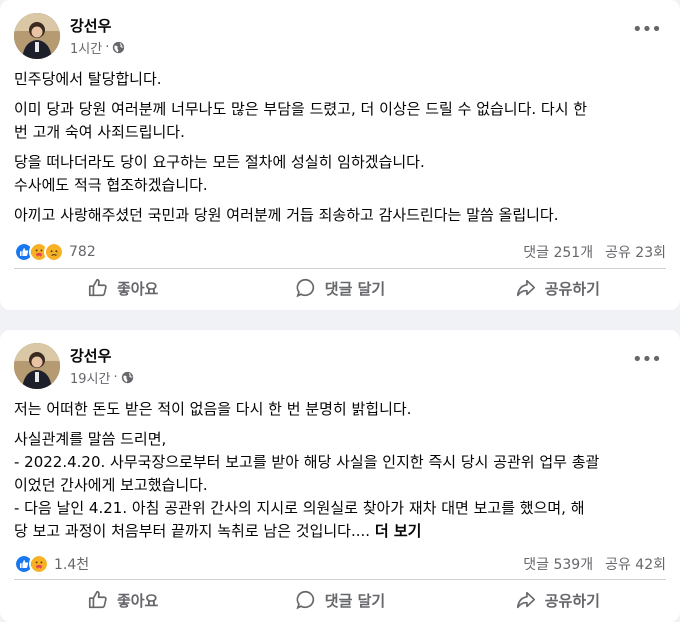  I want to click on engagement-counts: 댓글 251개 공유 23회, so click(594, 252).